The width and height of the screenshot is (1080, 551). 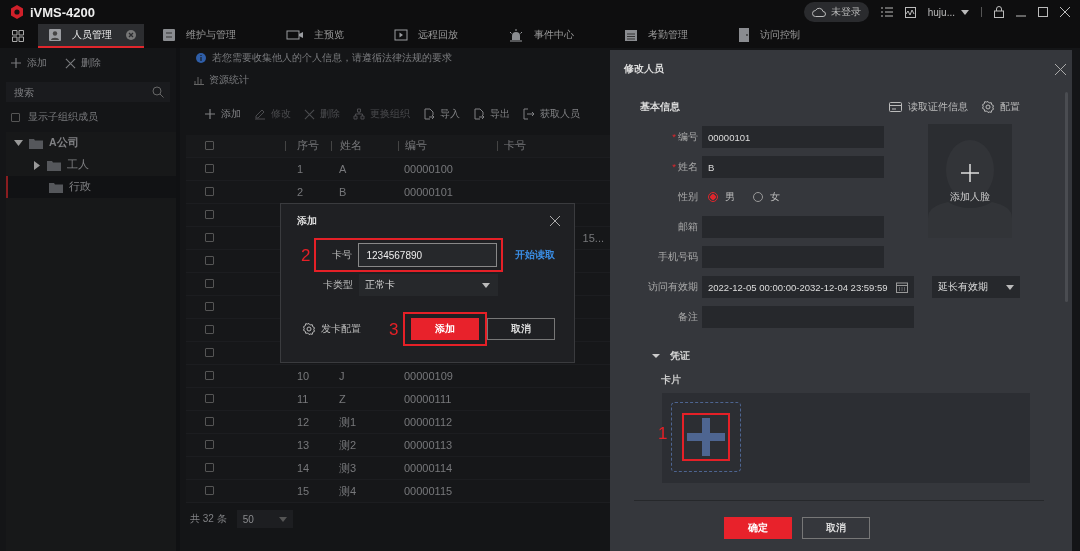 I want to click on lock-icon, so click(x=999, y=12).